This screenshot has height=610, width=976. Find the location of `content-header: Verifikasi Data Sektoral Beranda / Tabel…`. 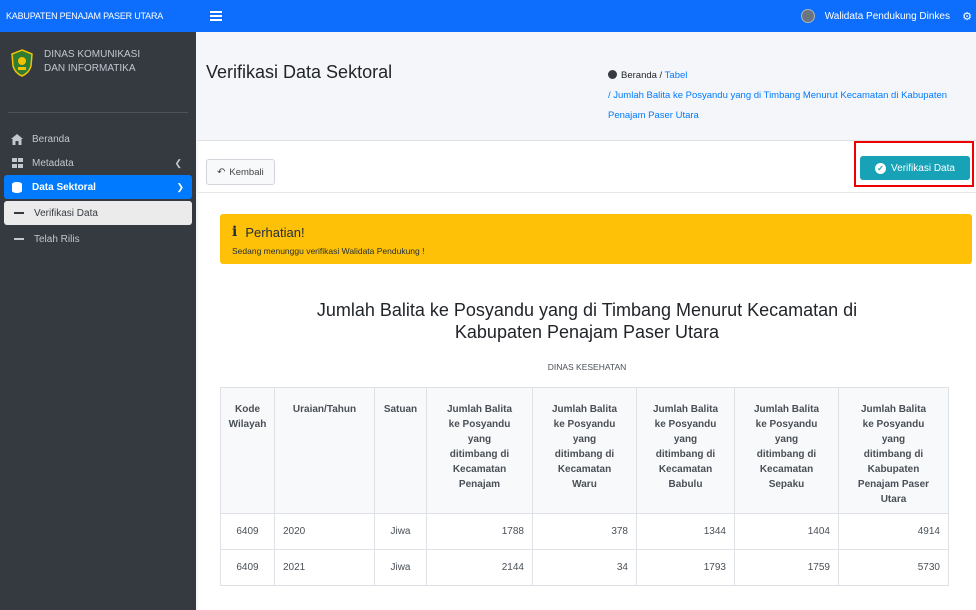

content-header: Verifikasi Data Sektoral Beranda / Tabel… is located at coordinates (586, 84).